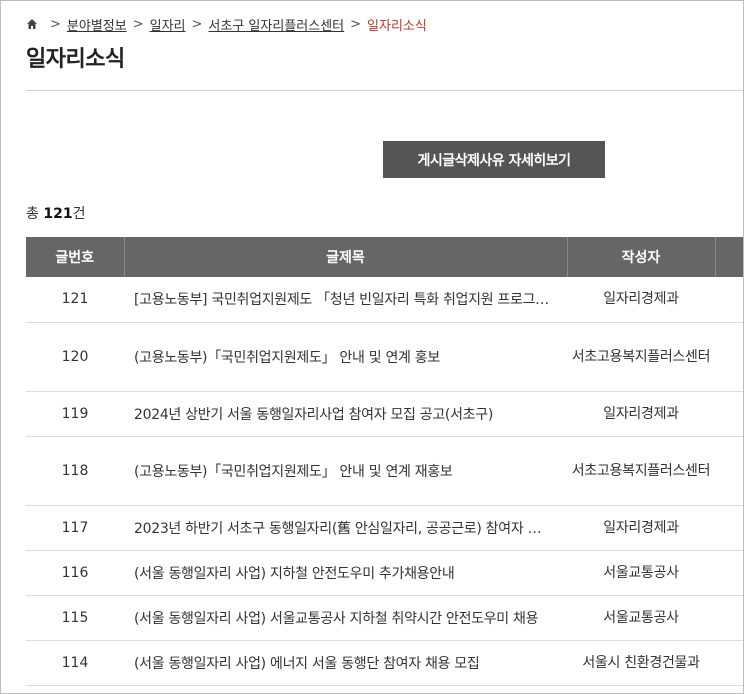 The height and width of the screenshot is (694, 744). I want to click on total-count: 총 121건, so click(55, 213).